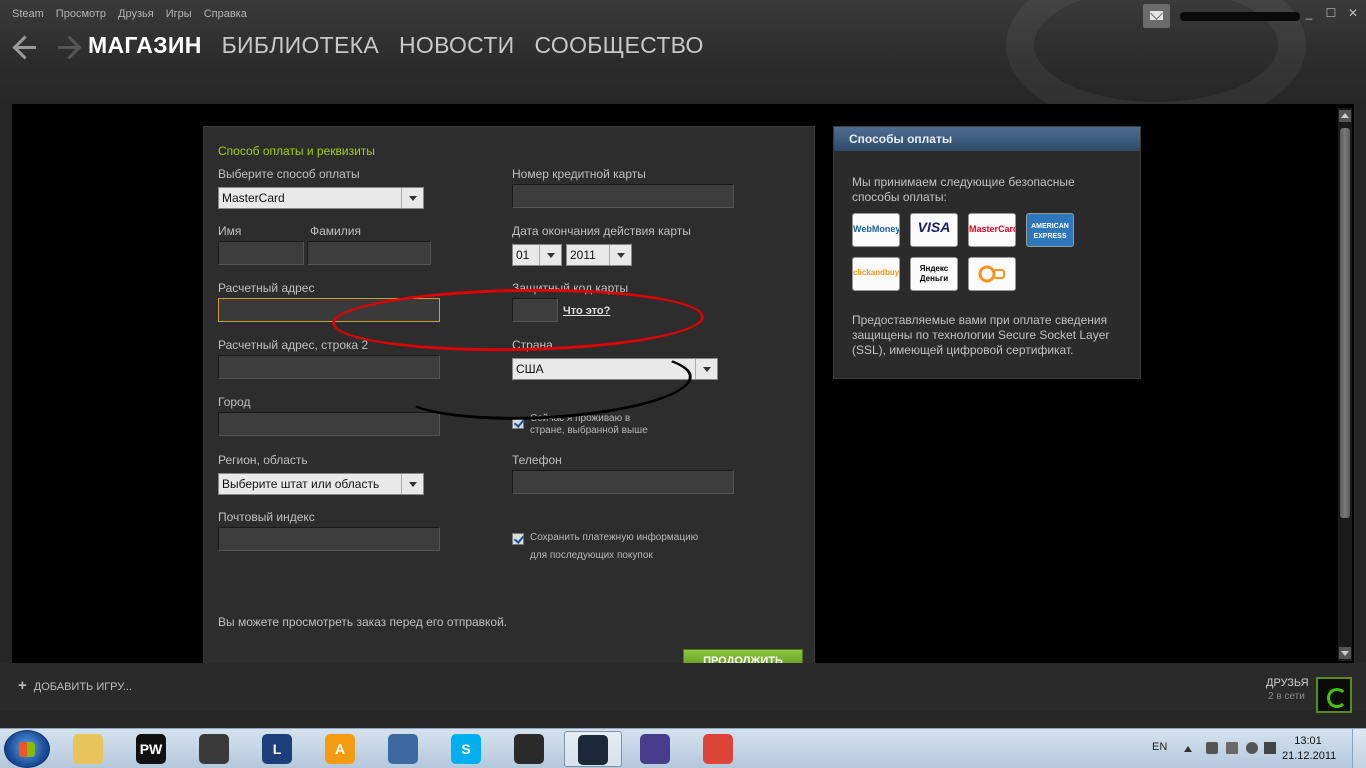 The width and height of the screenshot is (1366, 768). What do you see at coordinates (1353, 13) in the screenshot?
I see `close-button: ✕` at bounding box center [1353, 13].